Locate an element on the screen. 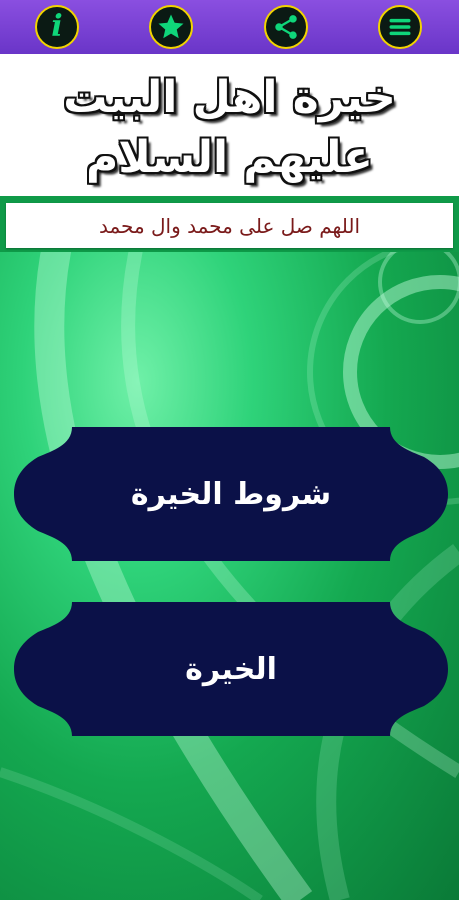 This screenshot has height=900, width=459. menu-icon is located at coordinates (400, 27).